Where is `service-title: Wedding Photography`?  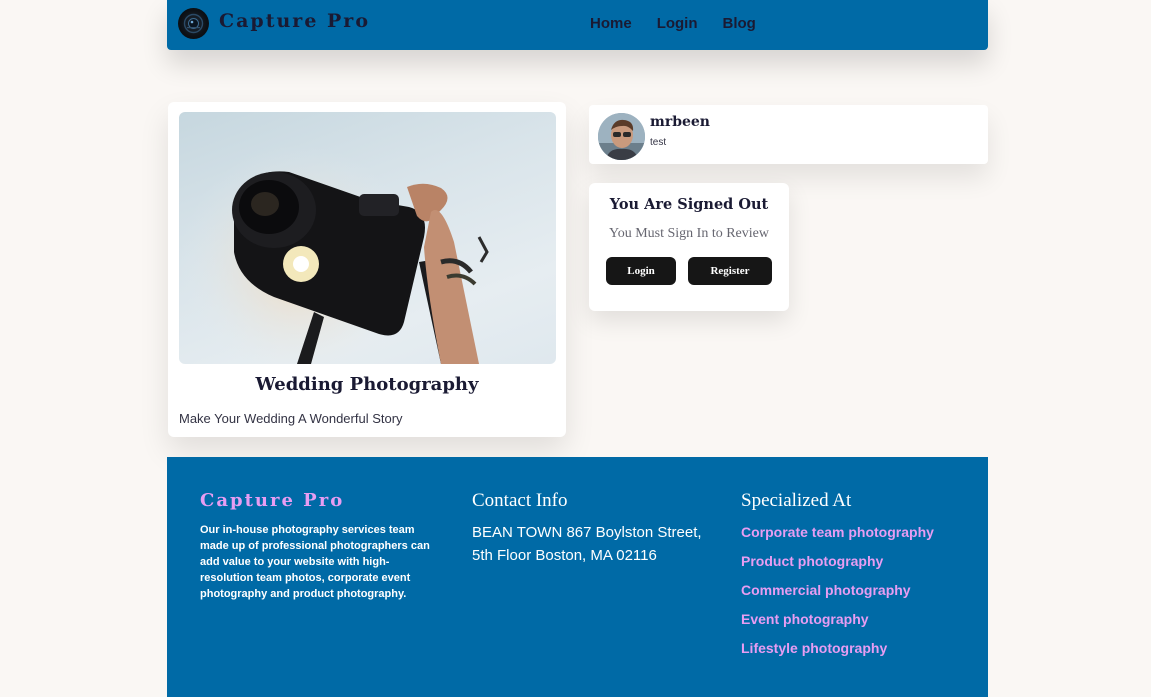 service-title: Wedding Photography is located at coordinates (367, 384).